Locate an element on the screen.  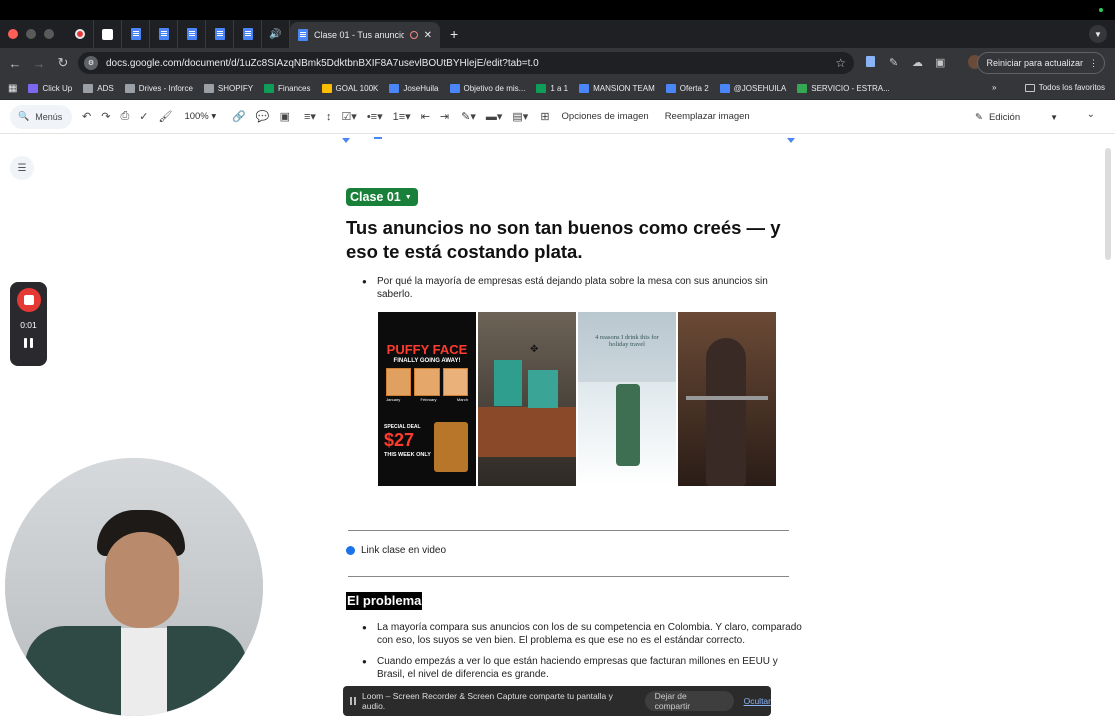
decrease-indent-button: ⇤ is located at coordinates (425, 116).